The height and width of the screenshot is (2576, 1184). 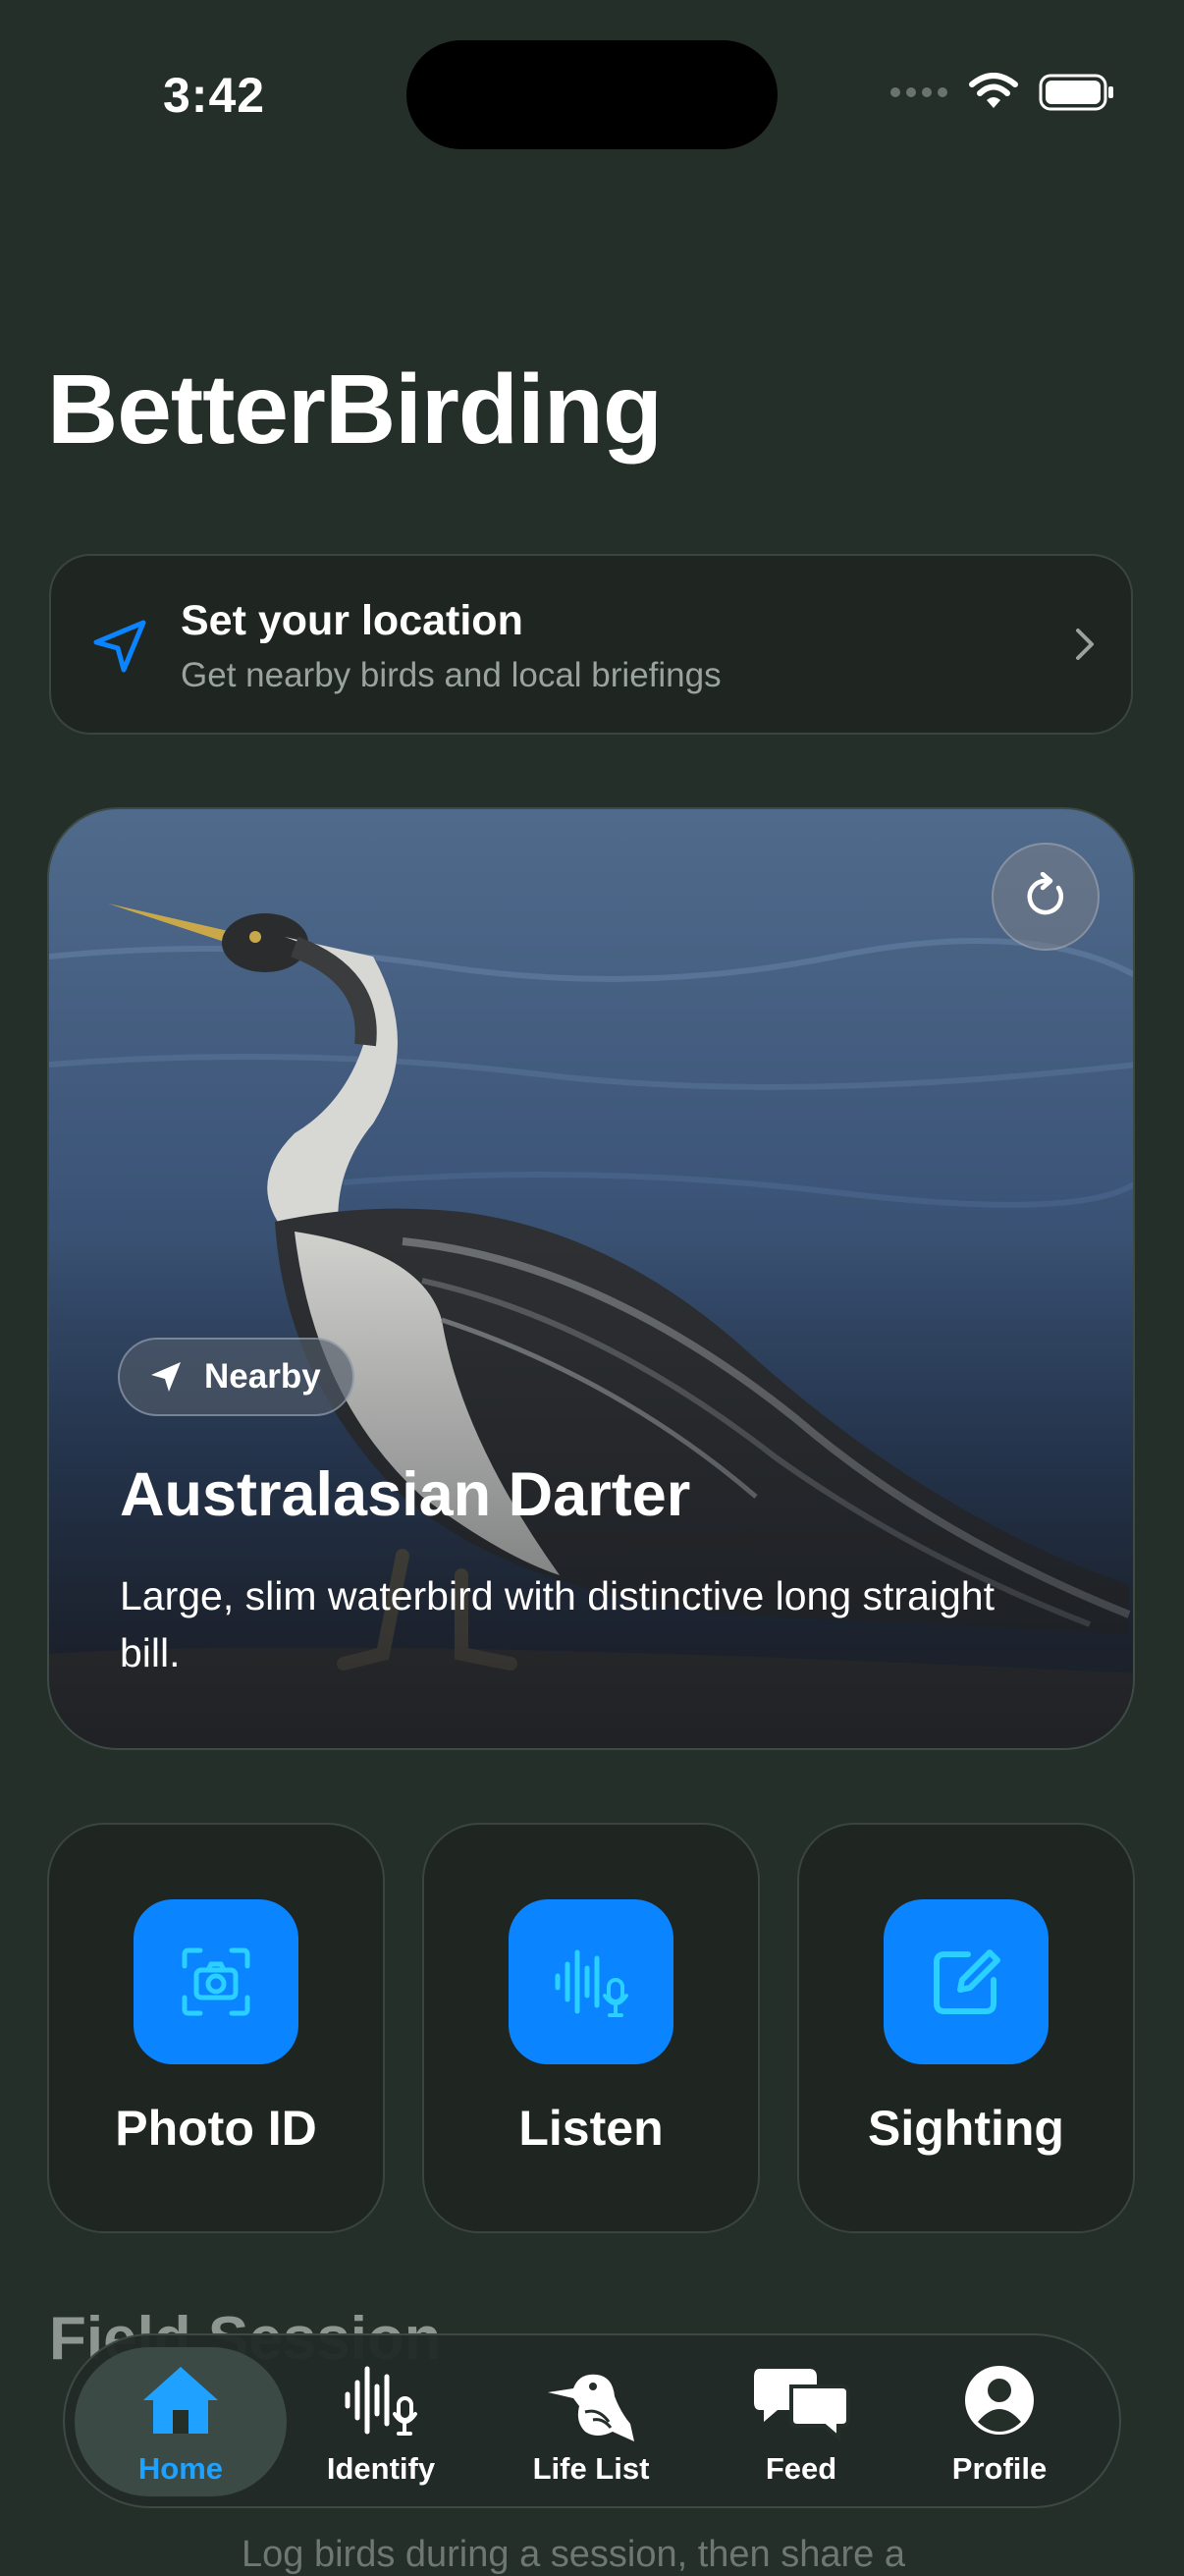 What do you see at coordinates (1085, 645) in the screenshot?
I see `chevron-right-icon` at bounding box center [1085, 645].